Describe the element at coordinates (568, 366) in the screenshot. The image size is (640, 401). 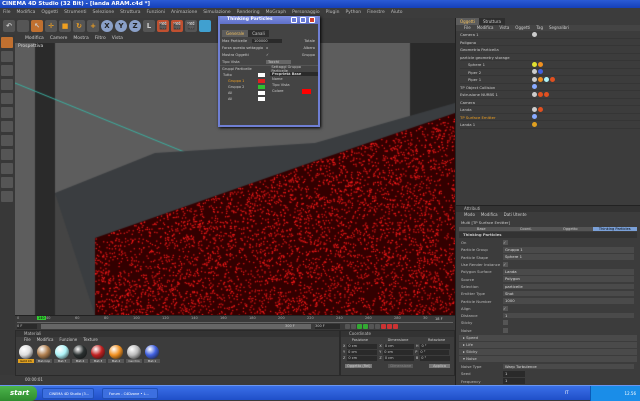
I see `noise-type-dropdown: Warp Turbulence` at that location.